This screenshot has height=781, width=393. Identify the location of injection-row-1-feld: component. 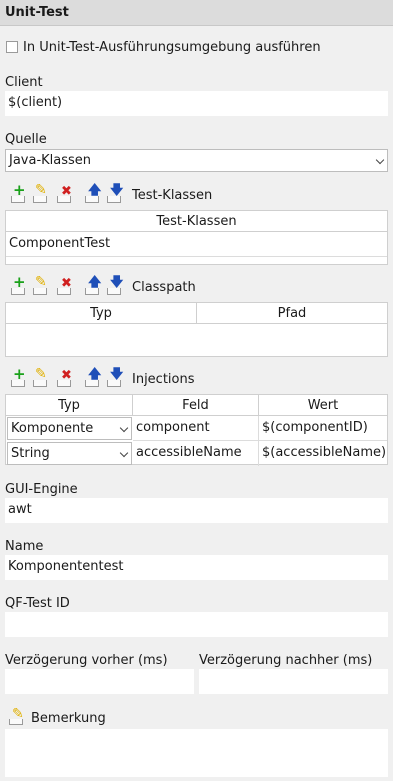
(196, 428).